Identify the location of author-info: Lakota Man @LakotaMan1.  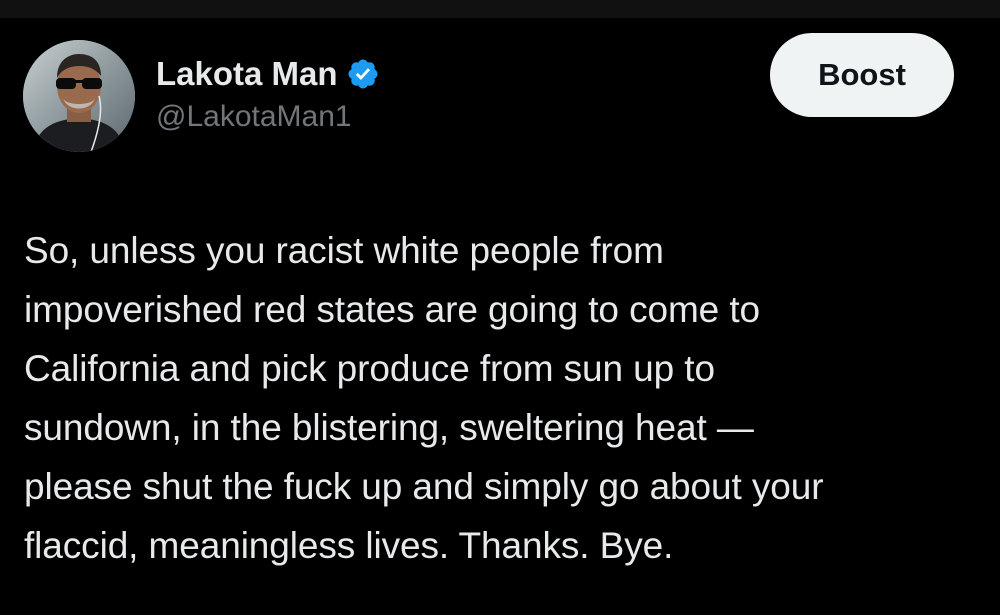
(268, 95).